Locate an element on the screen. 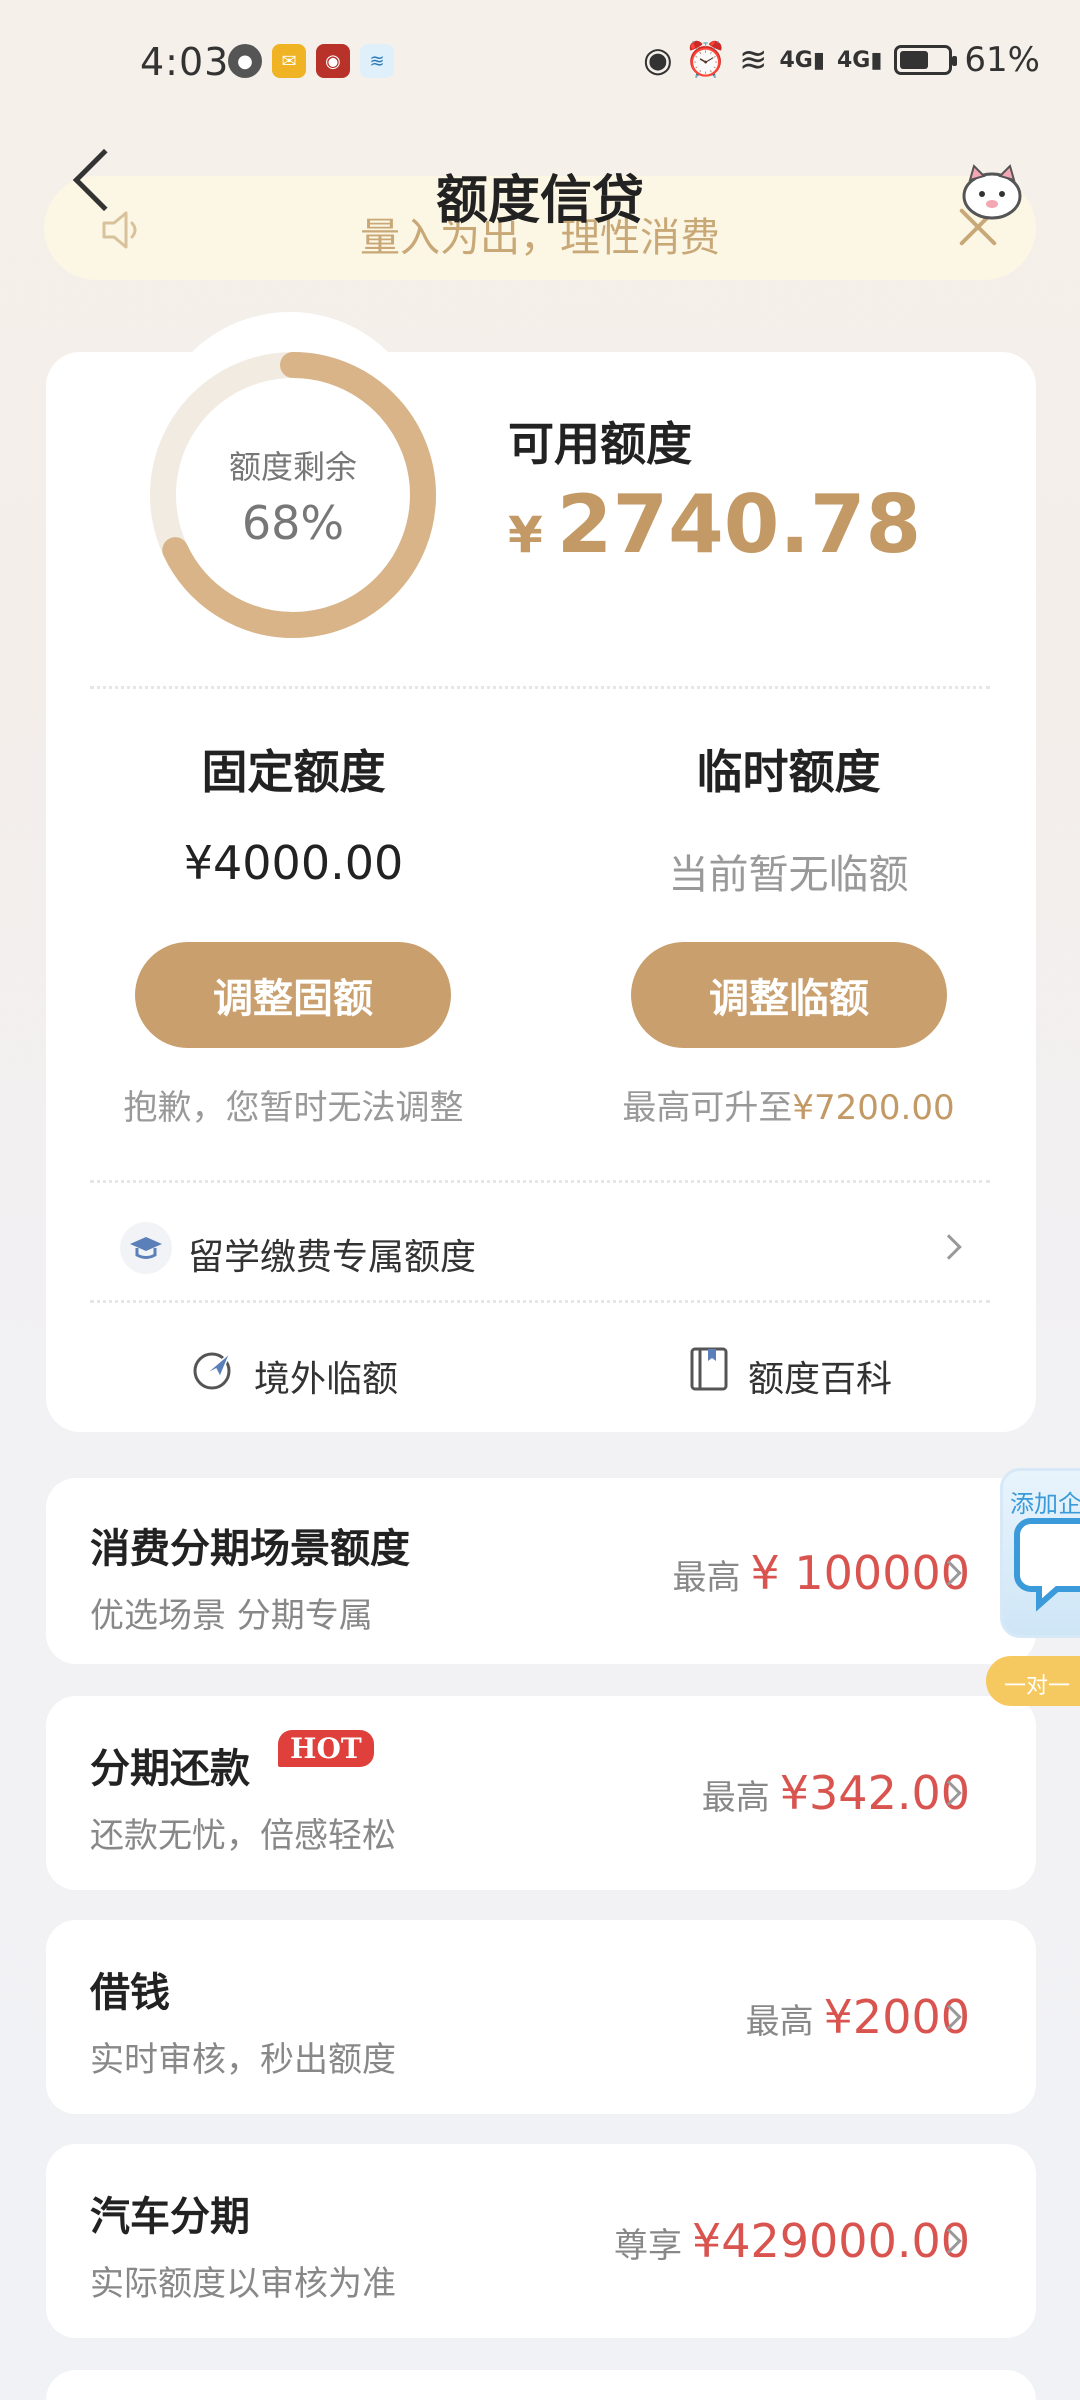 This screenshot has width=1080, height=2400. temp-note-prefix: 最高可升至 is located at coordinates (707, 1108).